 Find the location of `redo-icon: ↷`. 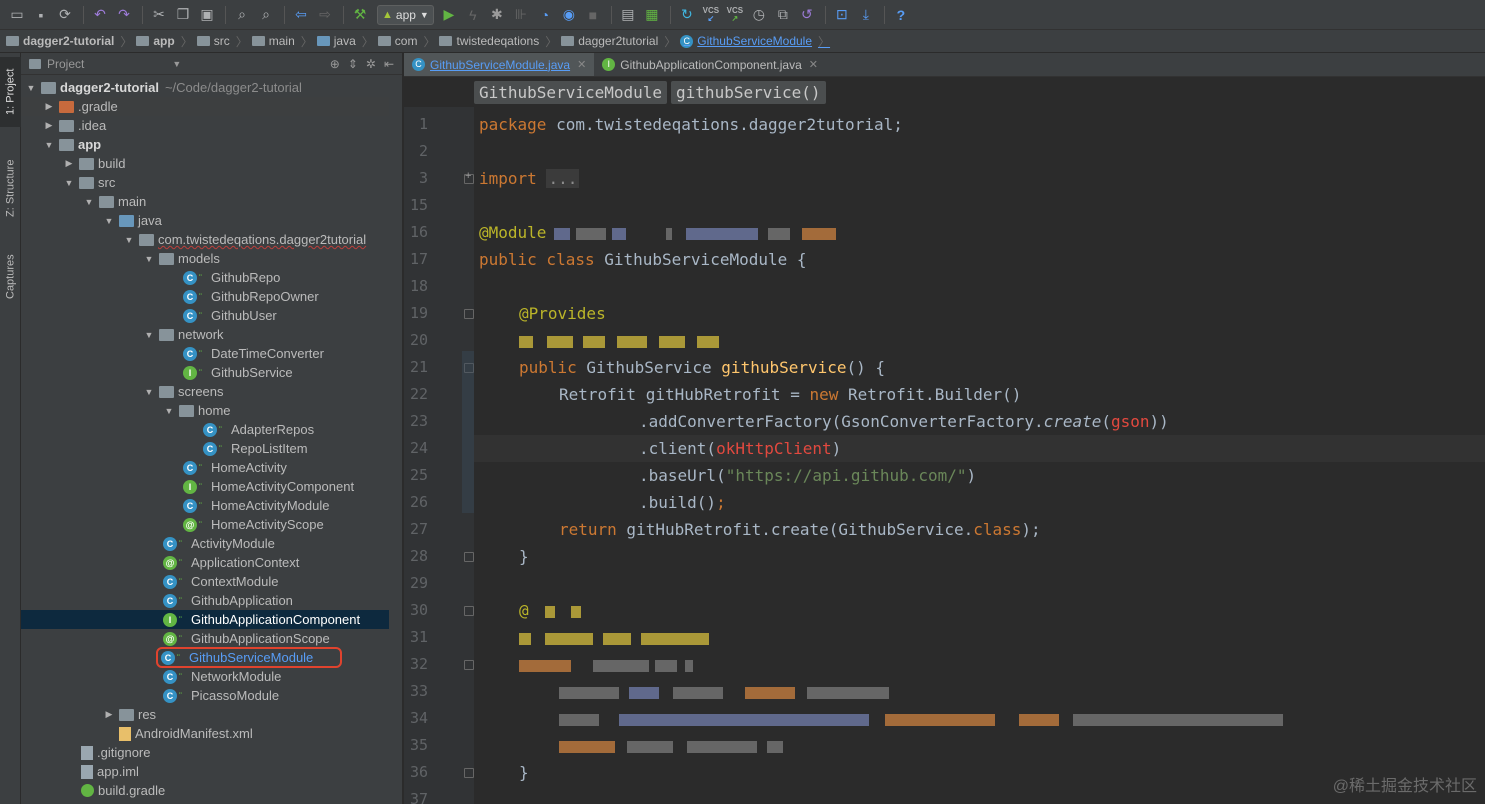

redo-icon: ↷ is located at coordinates (124, 15).